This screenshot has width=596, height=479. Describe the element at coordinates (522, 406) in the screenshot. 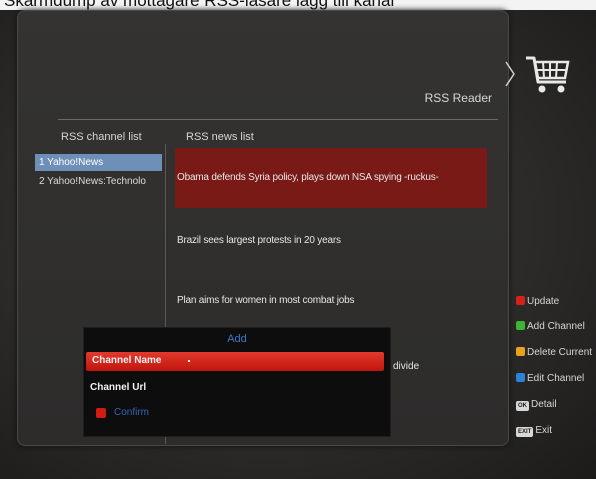

I see `ok-key-icon: OK` at that location.